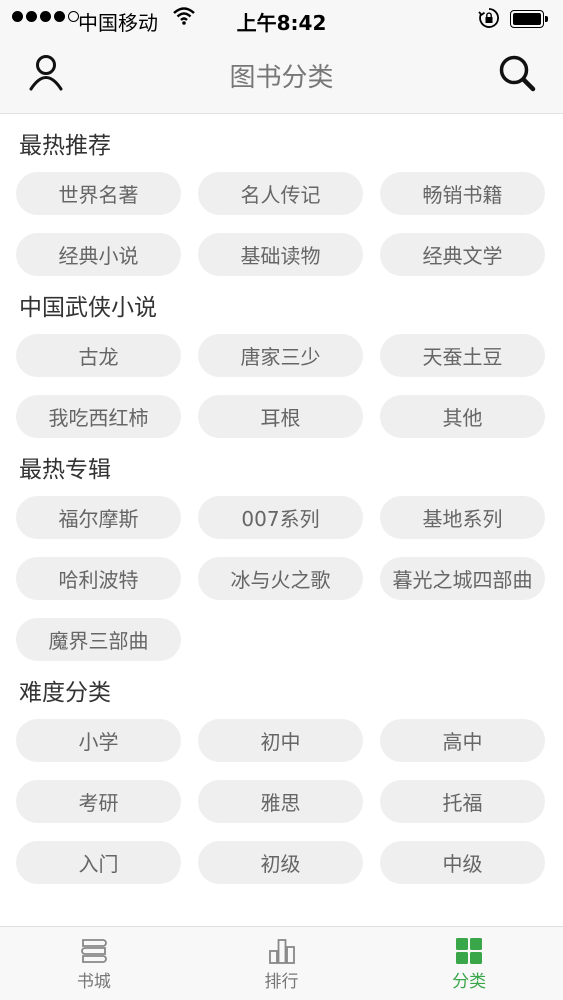  I want to click on bookstore-icon, so click(94, 951).